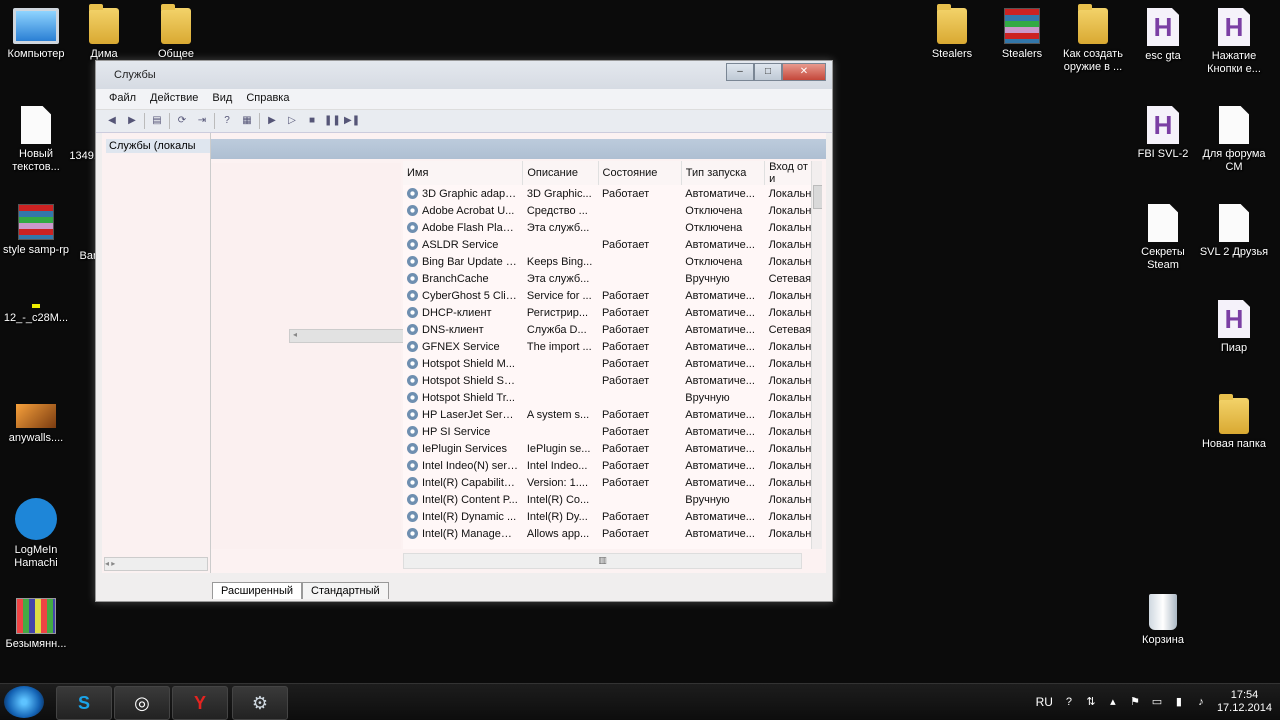  I want to click on menu-file: Файл, so click(122, 99).